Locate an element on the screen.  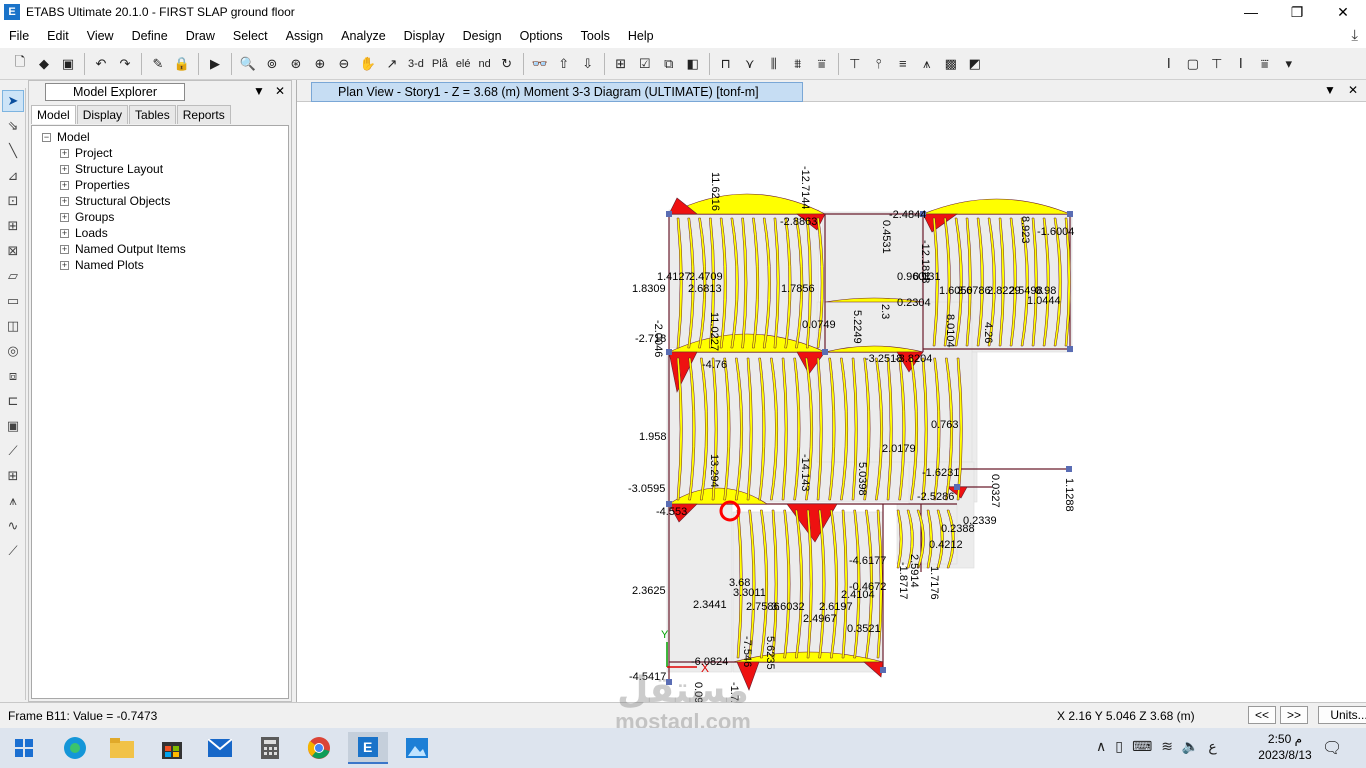
tray-keyboard-icon: ⌨ is located at coordinates (1142, 746).